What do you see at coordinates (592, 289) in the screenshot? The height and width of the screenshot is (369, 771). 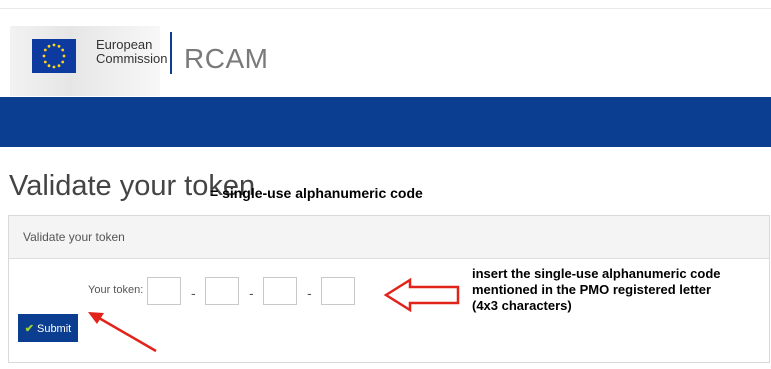 I see `instruction-line2: mentioned in the PMO registered letter` at bounding box center [592, 289].